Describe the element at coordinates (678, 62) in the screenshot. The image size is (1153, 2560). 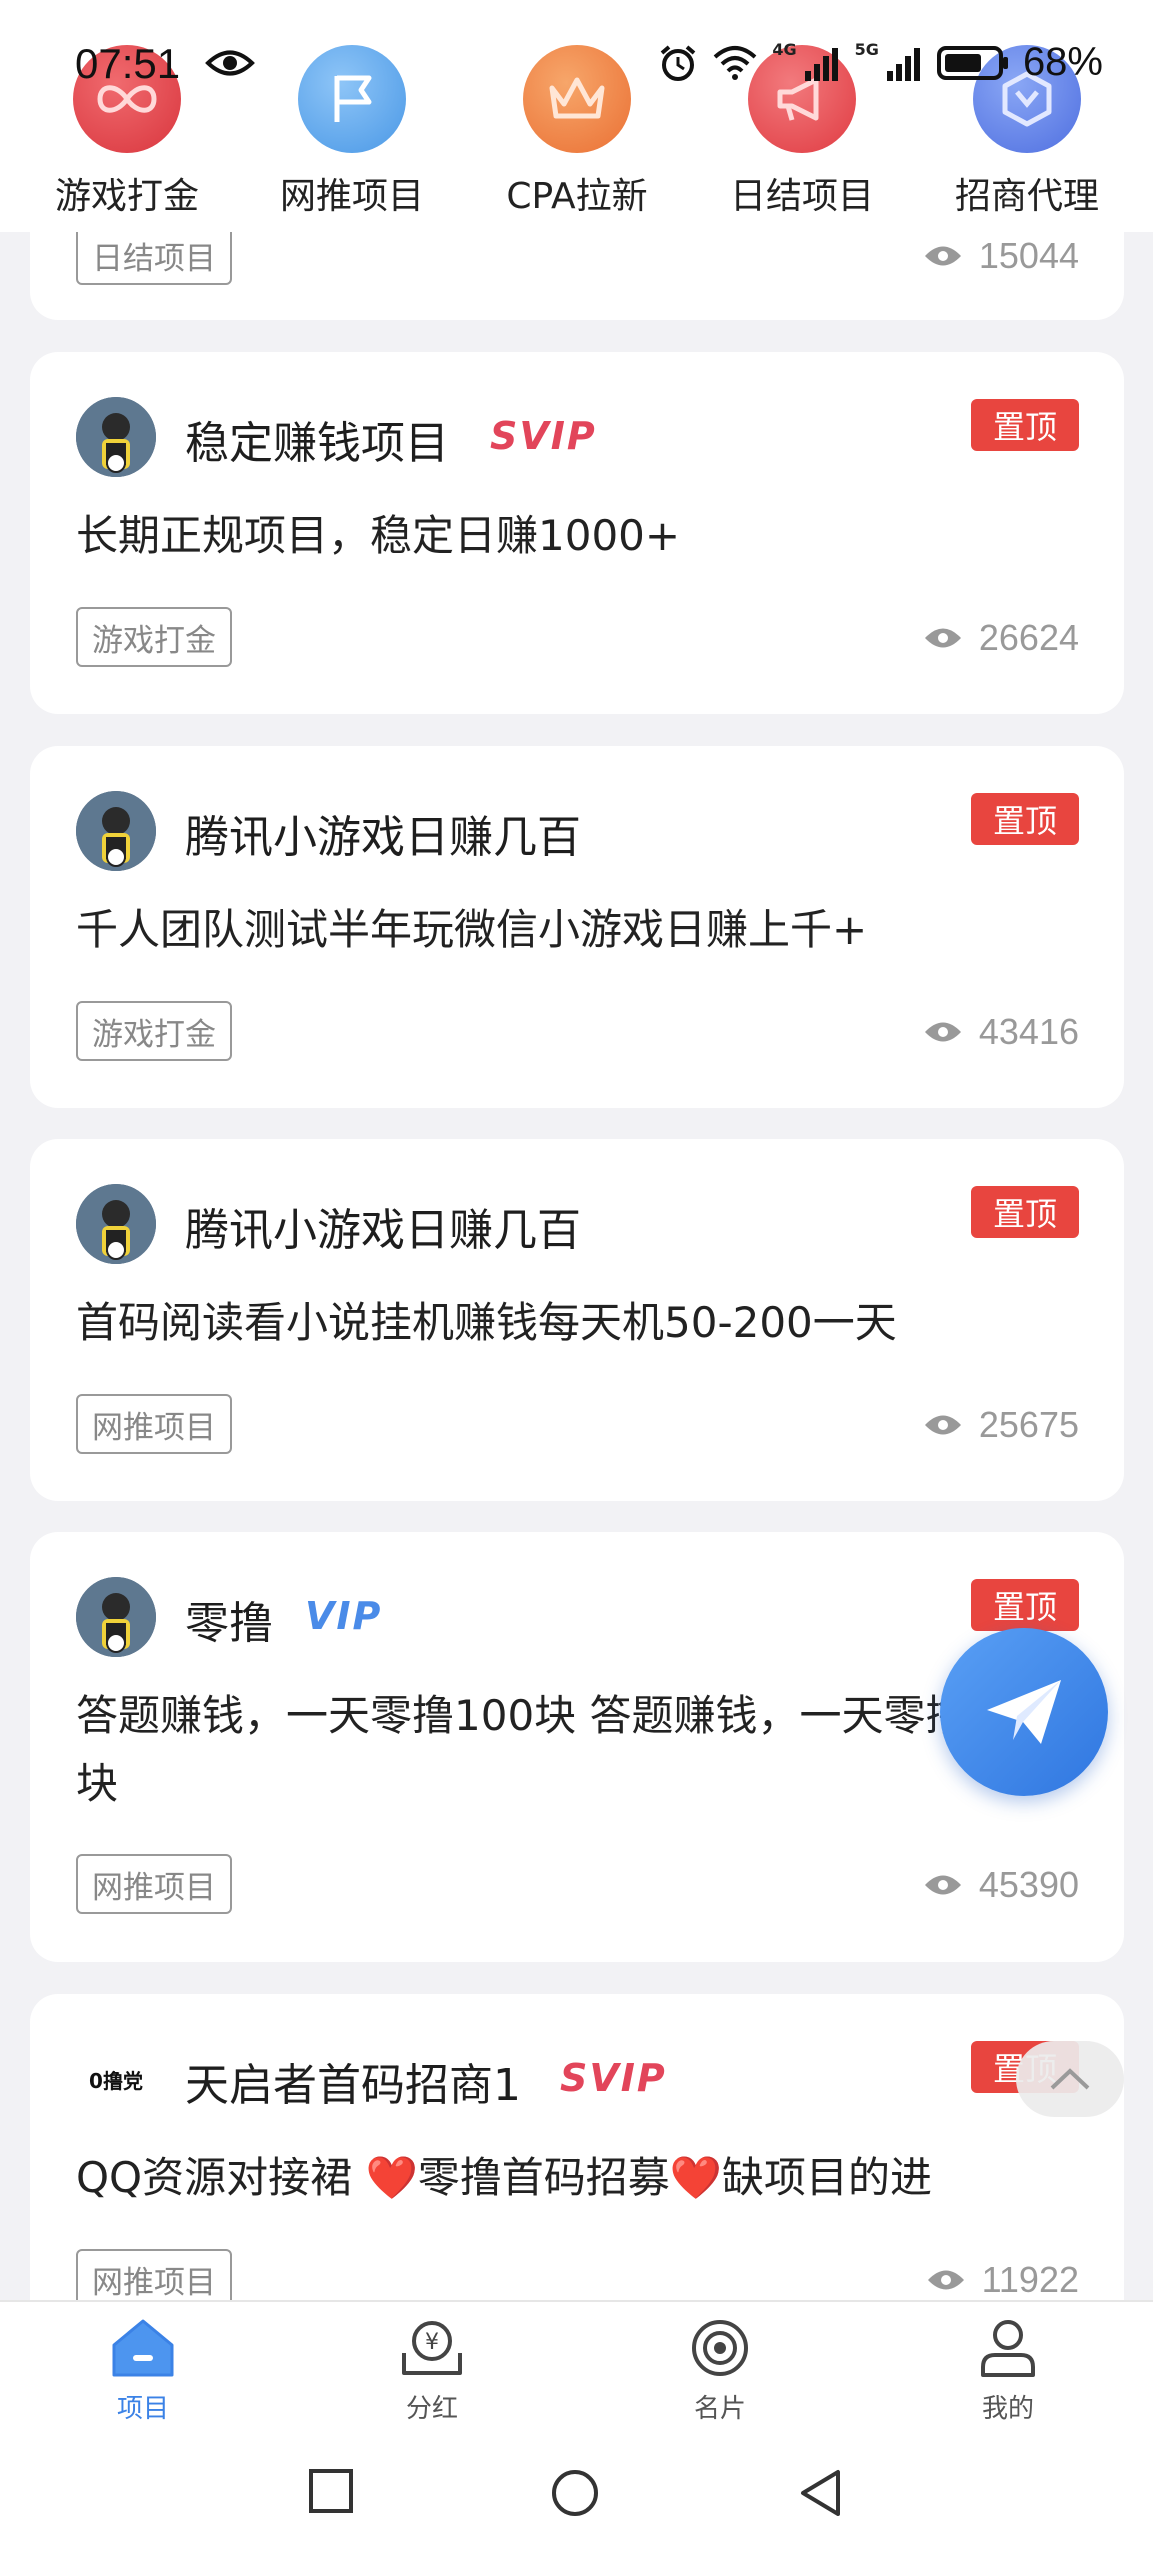
I see `alarm-icon` at that location.